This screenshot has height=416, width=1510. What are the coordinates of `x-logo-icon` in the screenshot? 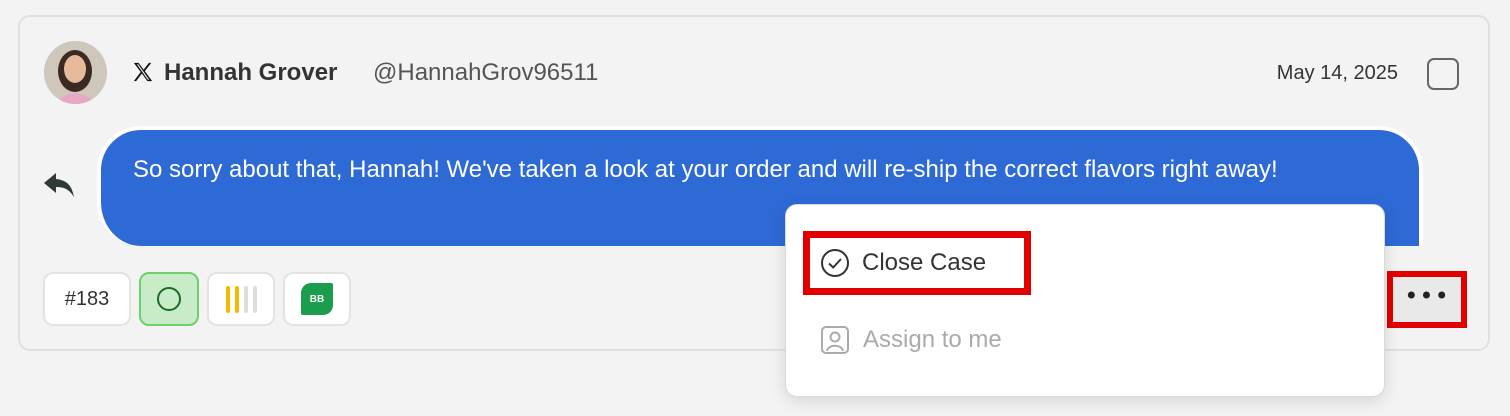 It's located at (143, 72).